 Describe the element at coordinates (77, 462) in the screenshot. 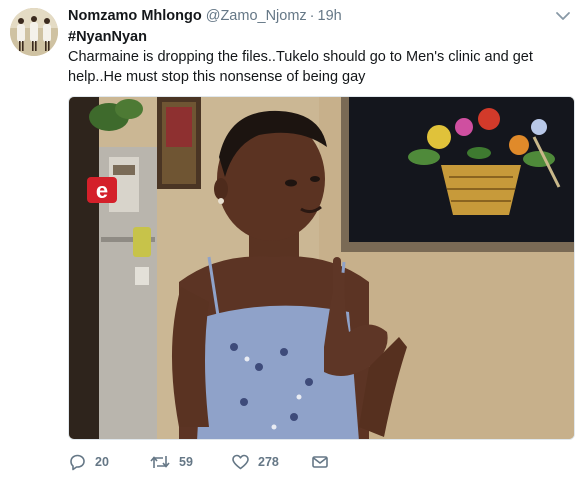

I see `reply-icon` at that location.